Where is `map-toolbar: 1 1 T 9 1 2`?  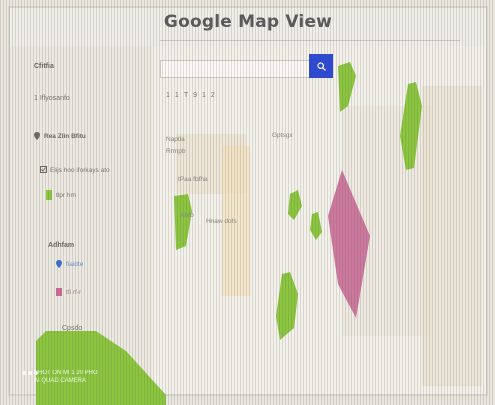 map-toolbar: 1 1 T 9 1 2 is located at coordinates (190, 95).